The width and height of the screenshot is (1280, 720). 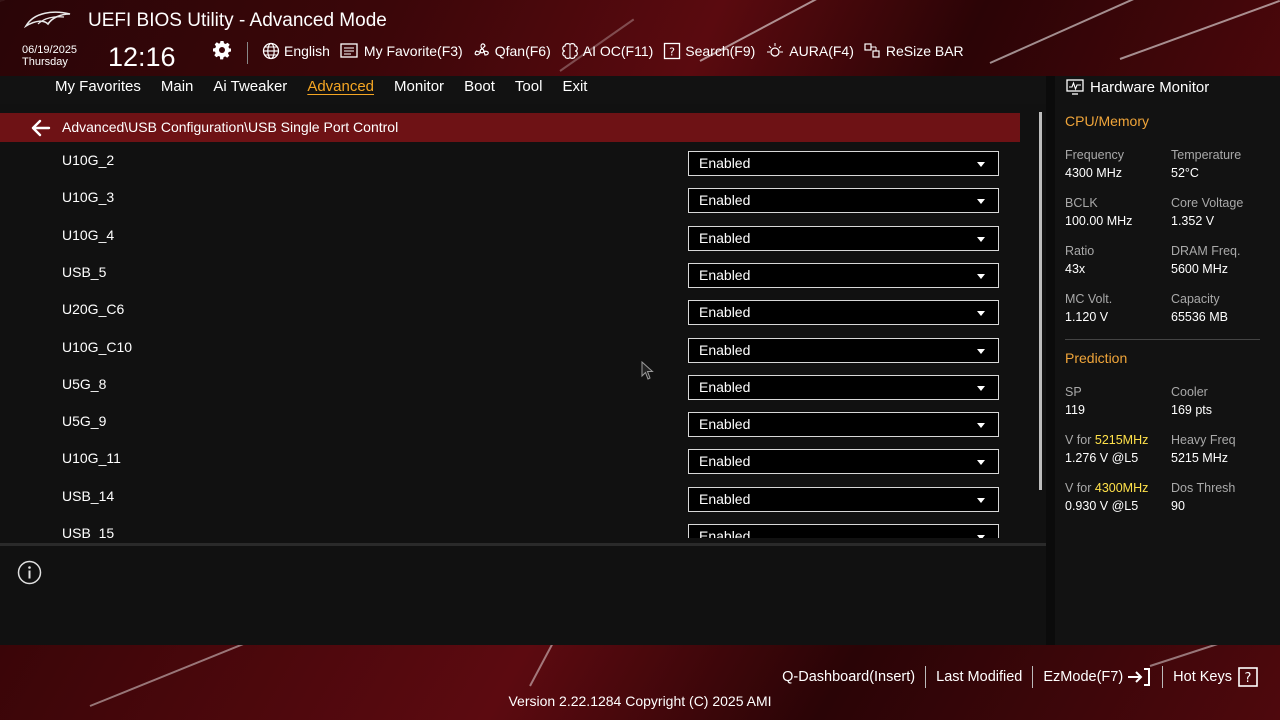 I want to click on help-info-panel, so click(x=523, y=595).